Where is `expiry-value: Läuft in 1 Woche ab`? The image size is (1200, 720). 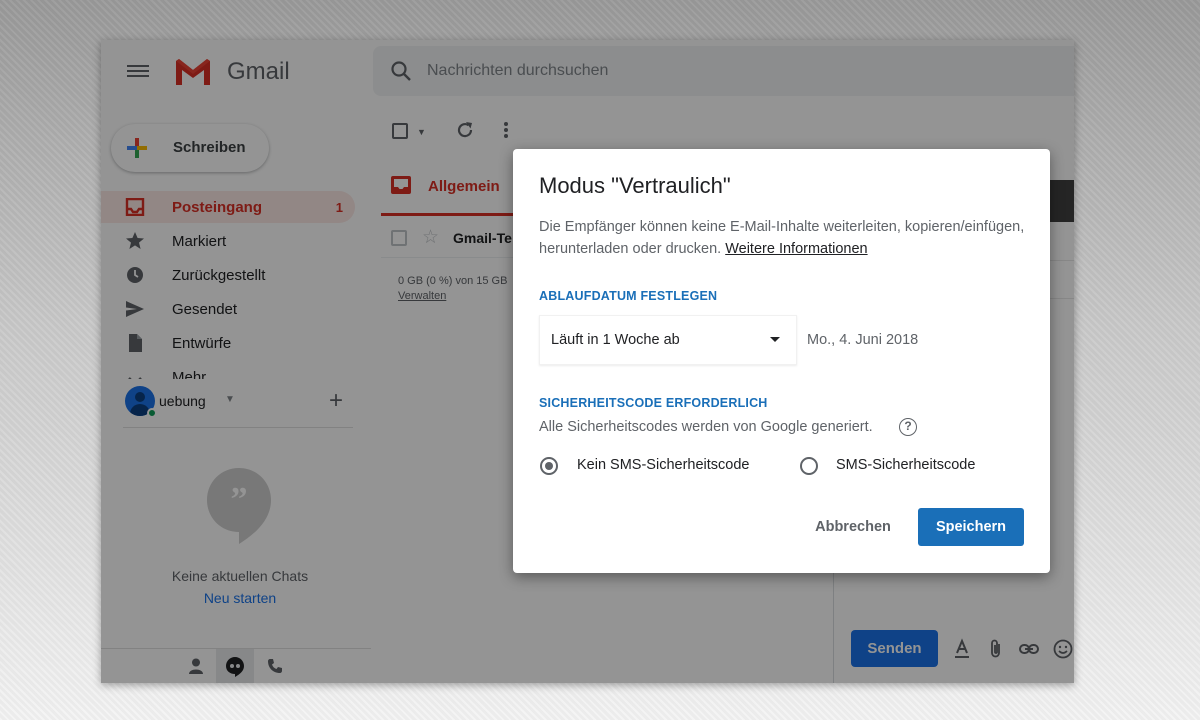 expiry-value: Läuft in 1 Woche ab is located at coordinates (615, 340).